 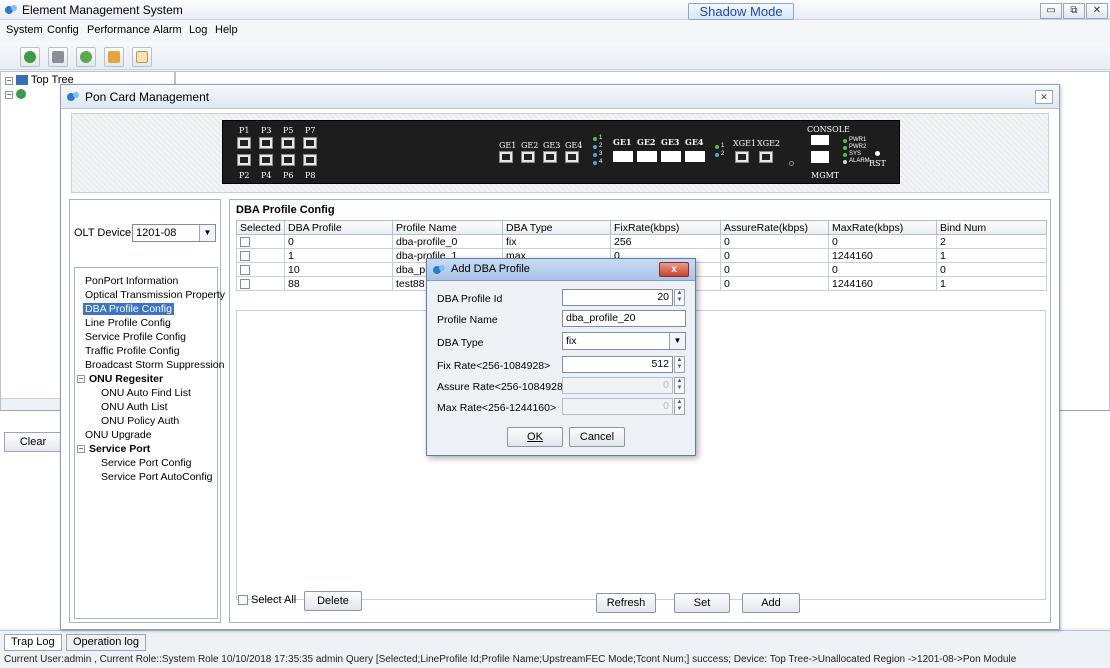 I want to click on close-icon: x, so click(x=674, y=269).